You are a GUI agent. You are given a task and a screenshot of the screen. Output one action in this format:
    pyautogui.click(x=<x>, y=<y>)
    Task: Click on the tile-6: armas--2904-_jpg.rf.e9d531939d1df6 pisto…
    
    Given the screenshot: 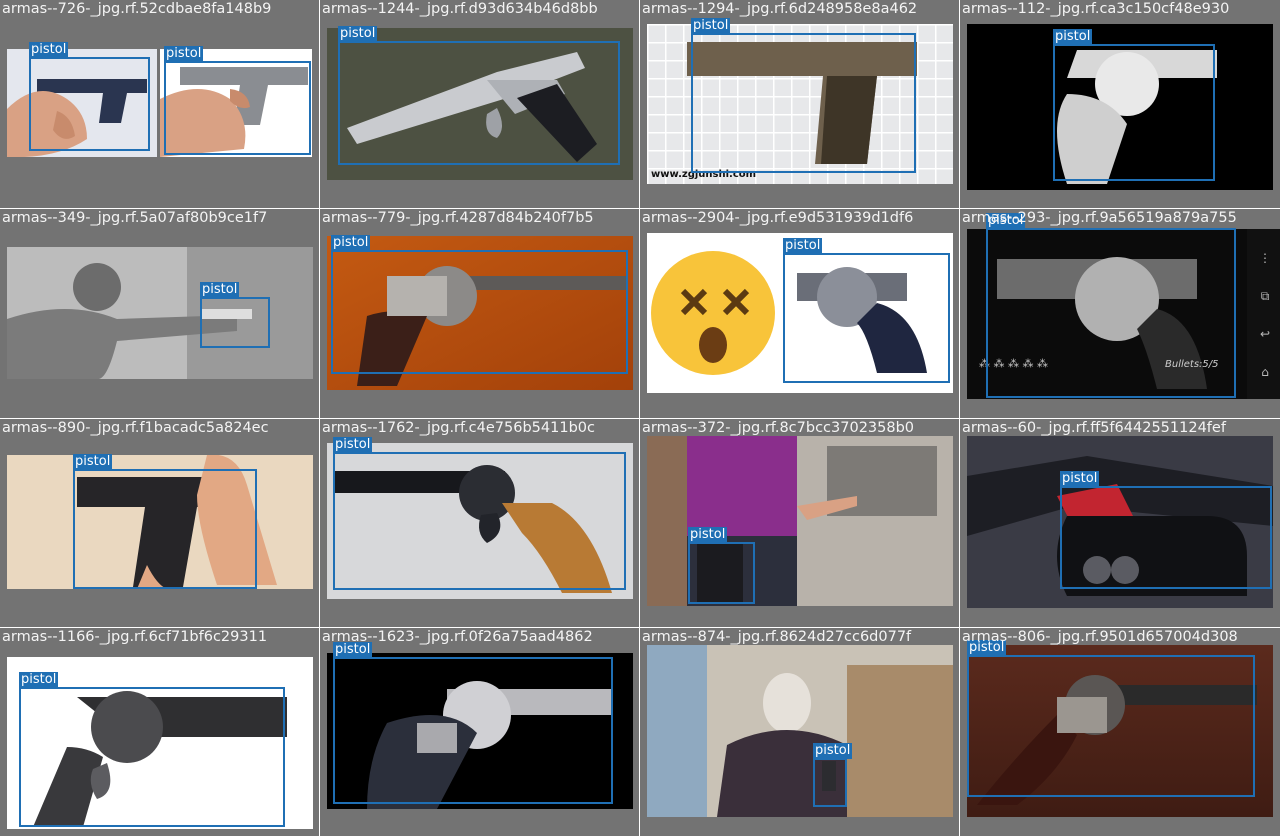 What is the action you would take?
    pyautogui.click(x=799, y=313)
    